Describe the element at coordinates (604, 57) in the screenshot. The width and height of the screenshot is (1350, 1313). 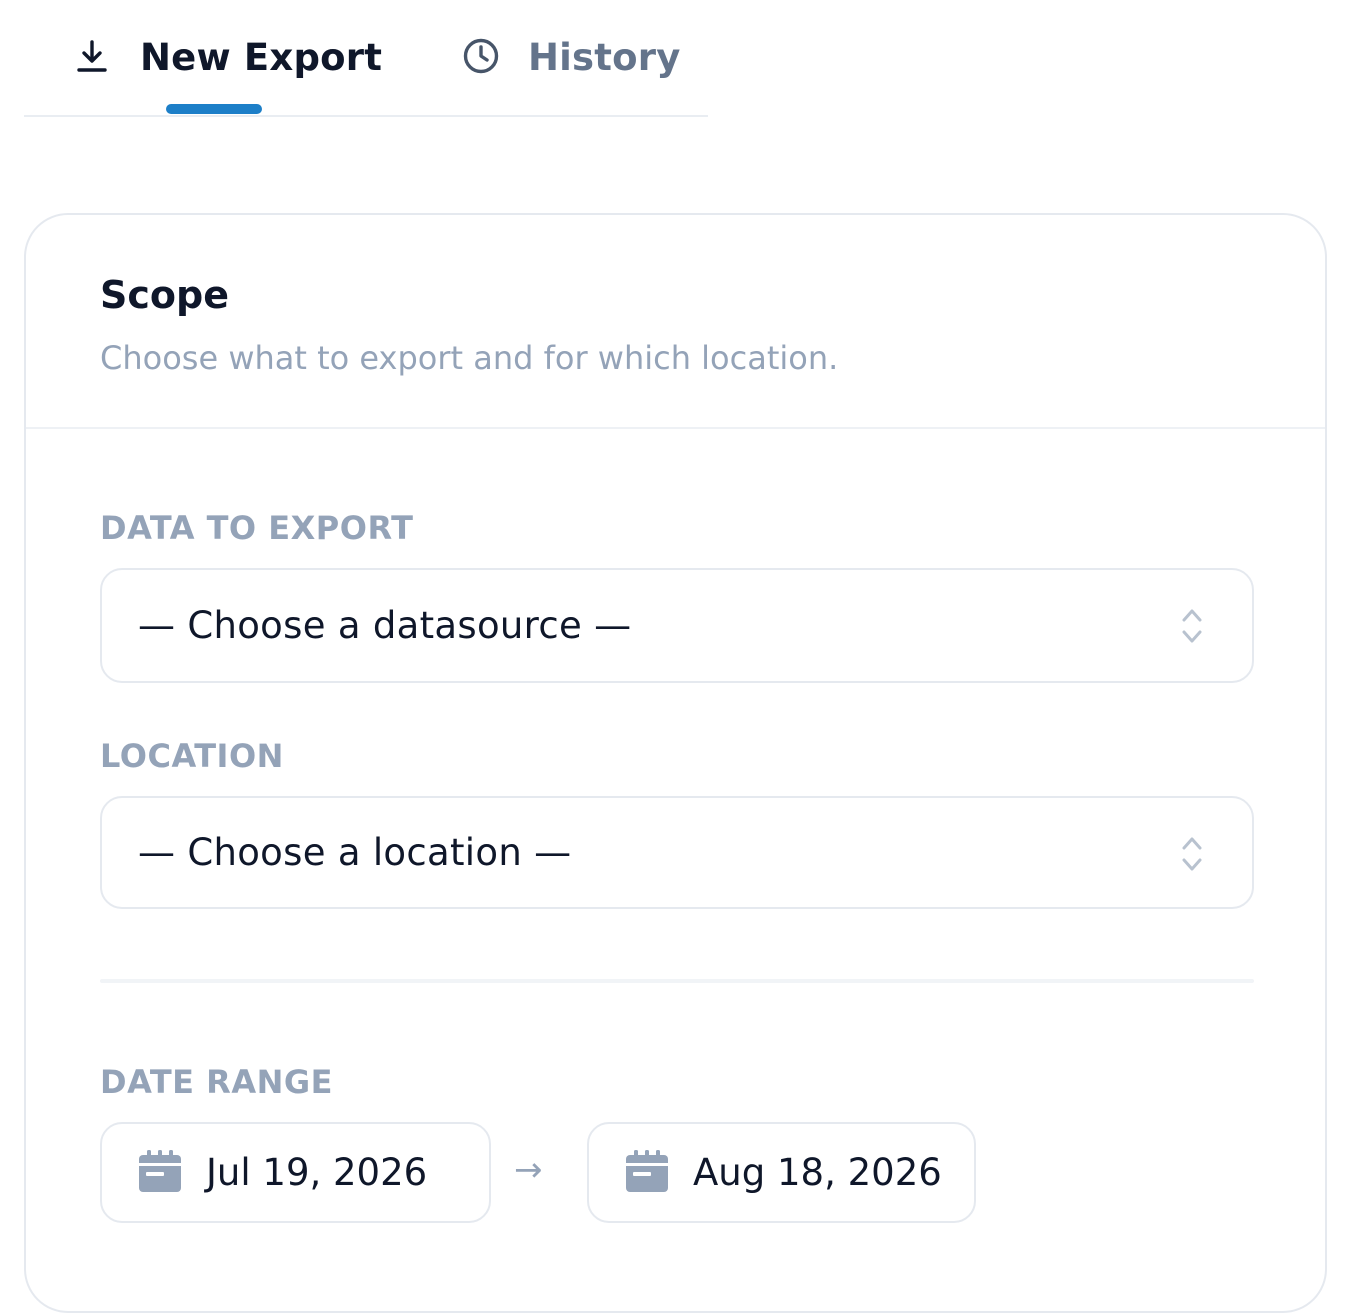
I see `tab-history-label: History` at that location.